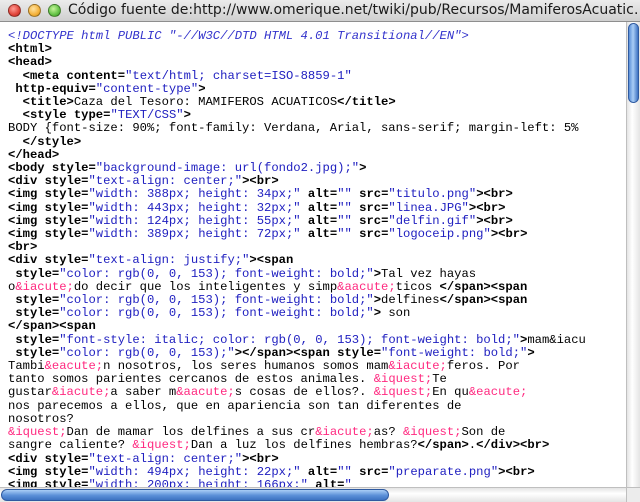  Describe the element at coordinates (26, 168) in the screenshot. I see `source-token: <body` at that location.